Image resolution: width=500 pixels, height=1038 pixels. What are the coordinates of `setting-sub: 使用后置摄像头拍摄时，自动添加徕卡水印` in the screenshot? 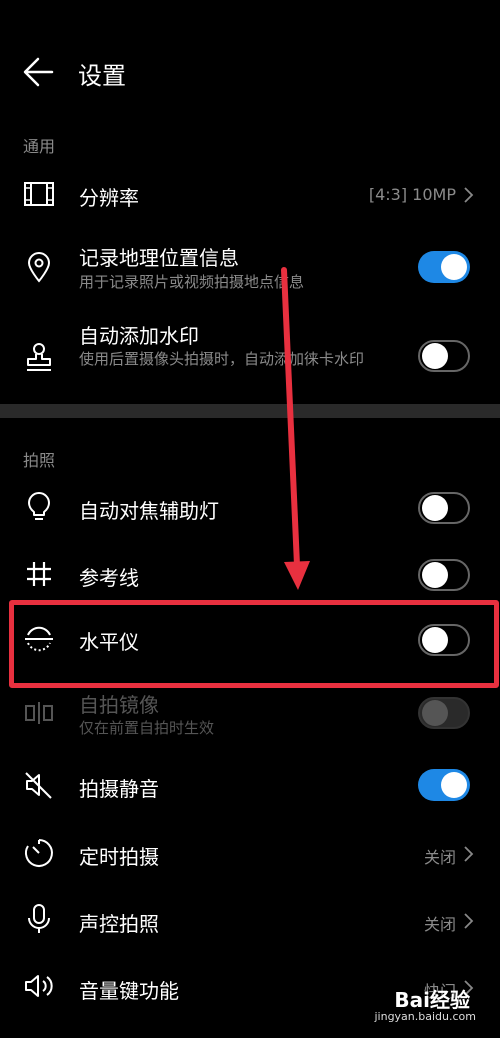 It's located at (222, 359).